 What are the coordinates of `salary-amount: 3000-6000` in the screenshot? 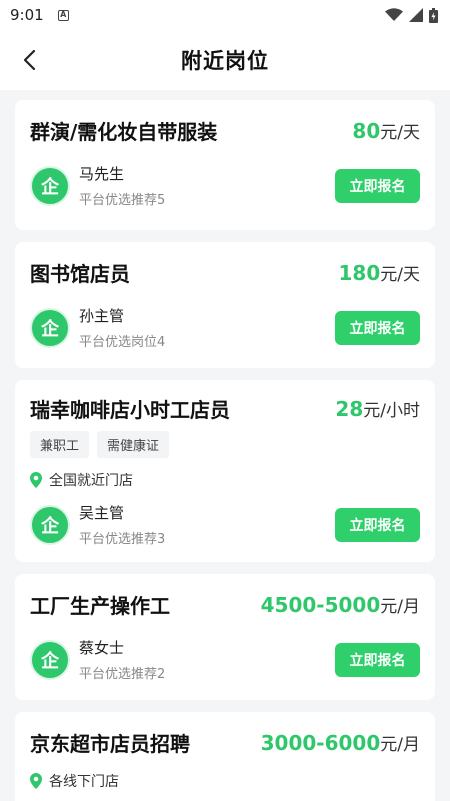 It's located at (320, 743).